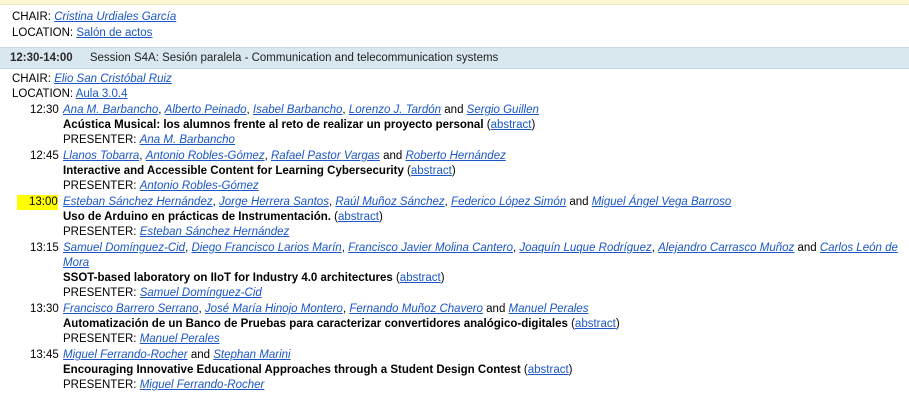  I want to click on author-link: Francisco Javier Molina Cantero, so click(430, 248).